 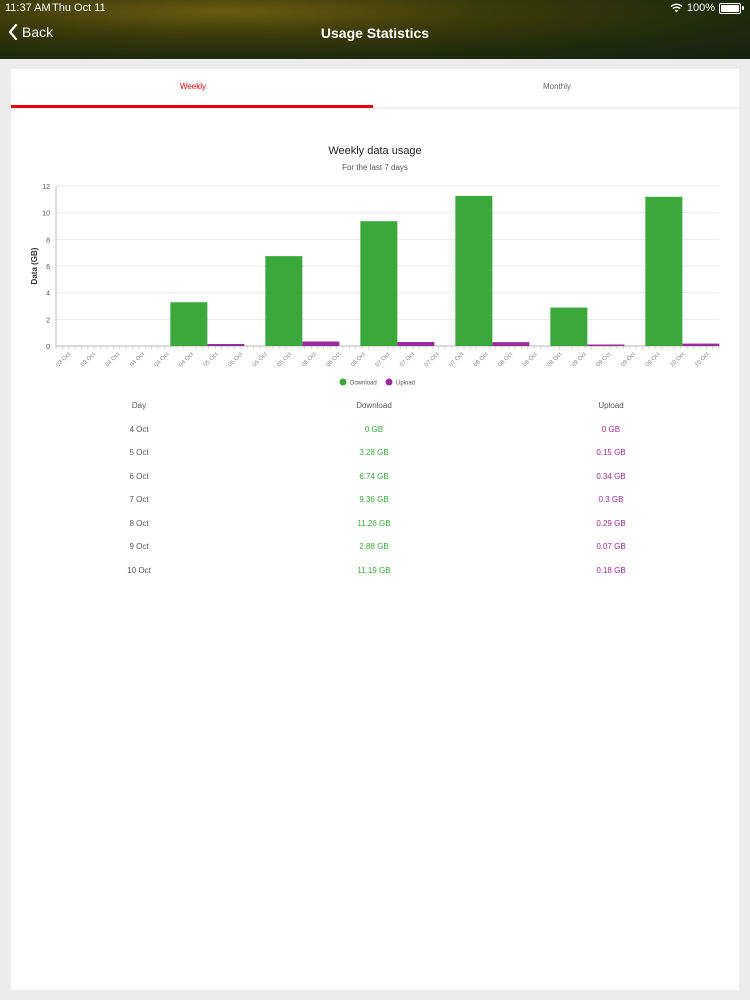 I want to click on y-tick-label: 2, so click(x=48, y=320).